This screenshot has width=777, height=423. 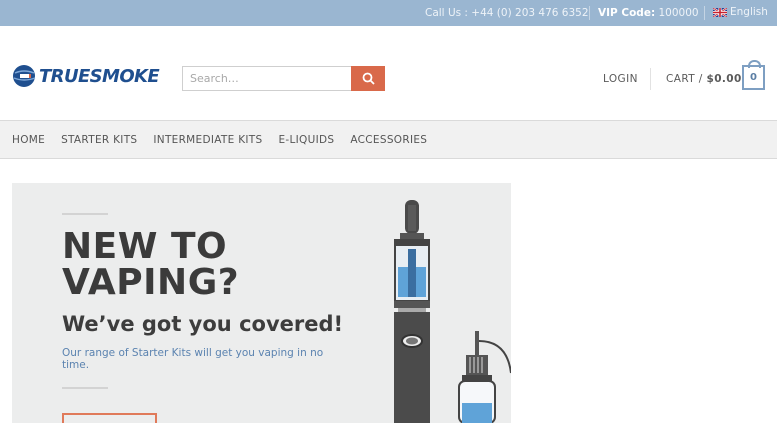 What do you see at coordinates (266, 78) in the screenshot?
I see `search-input` at bounding box center [266, 78].